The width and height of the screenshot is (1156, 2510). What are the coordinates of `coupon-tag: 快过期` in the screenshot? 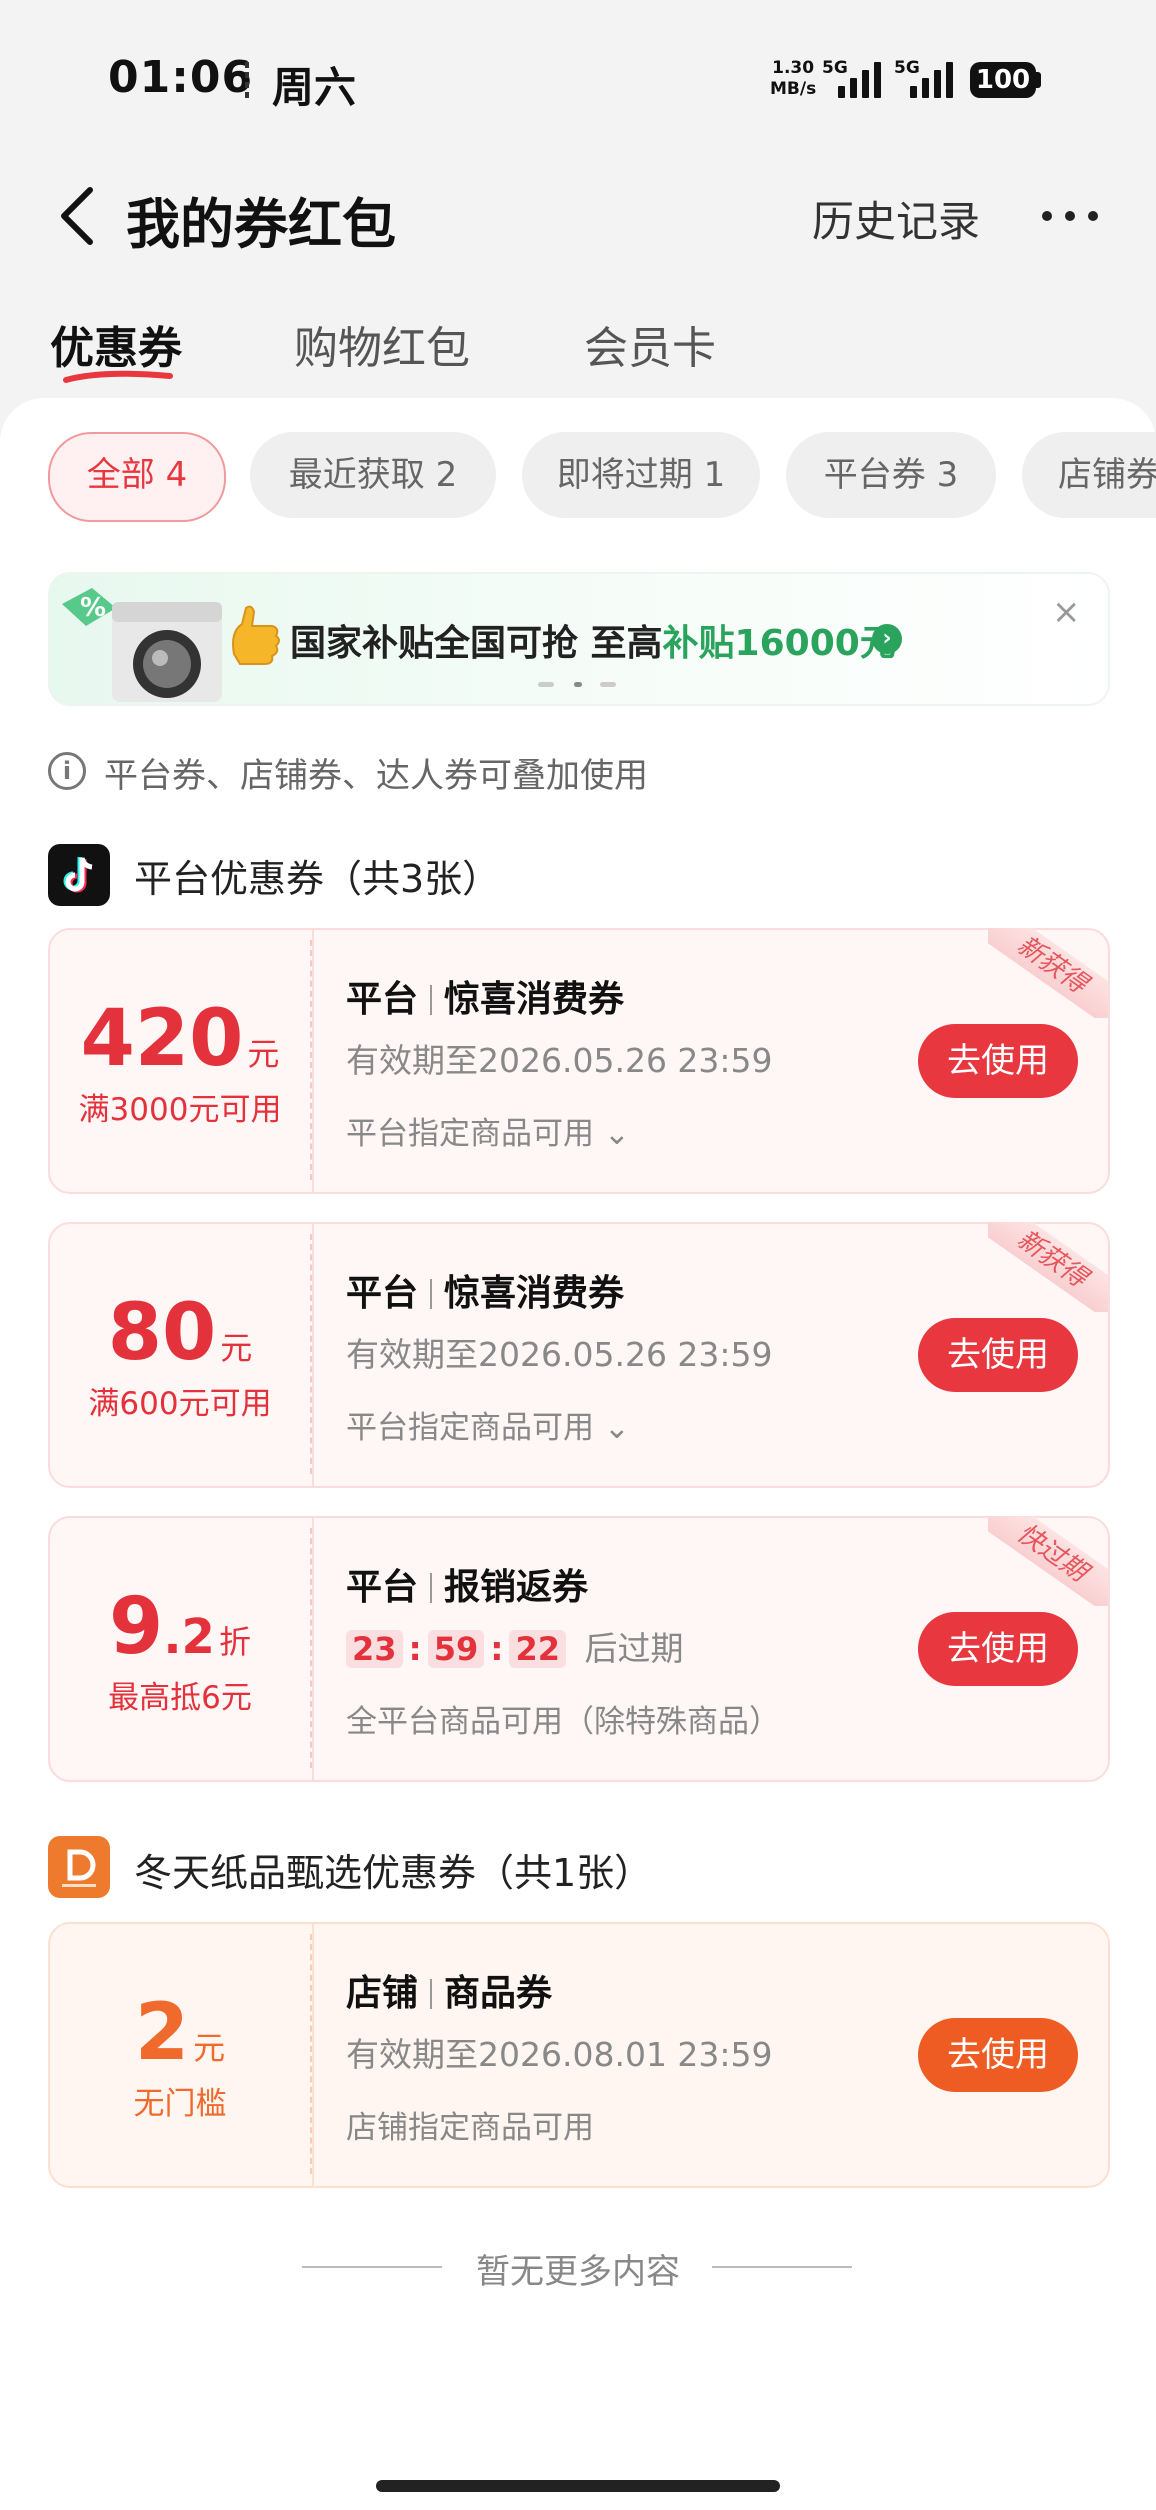 It's located at (1048, 1561).